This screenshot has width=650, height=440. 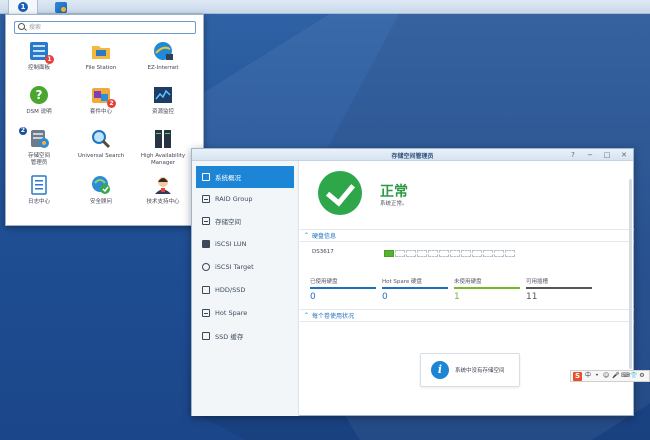 What do you see at coordinates (625, 376) in the screenshot?
I see `ime-keyboard-icon: ⌨` at bounding box center [625, 376].